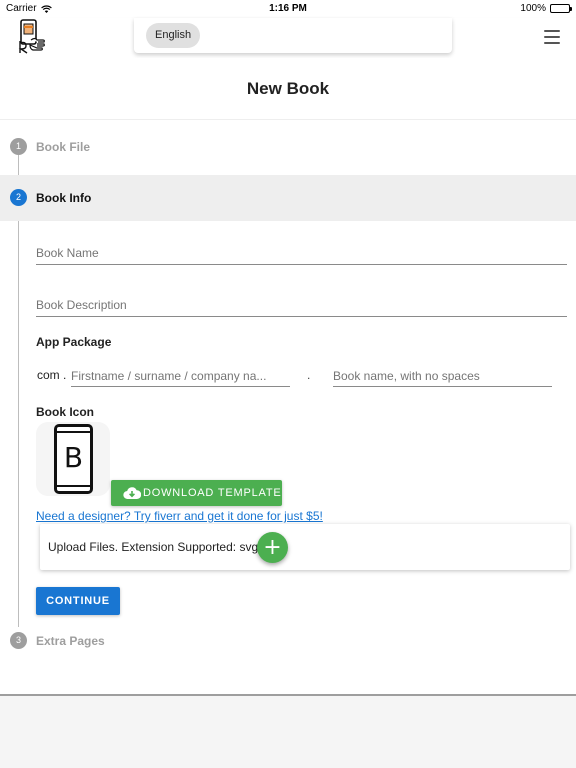  I want to click on language-chip: English, so click(173, 35).